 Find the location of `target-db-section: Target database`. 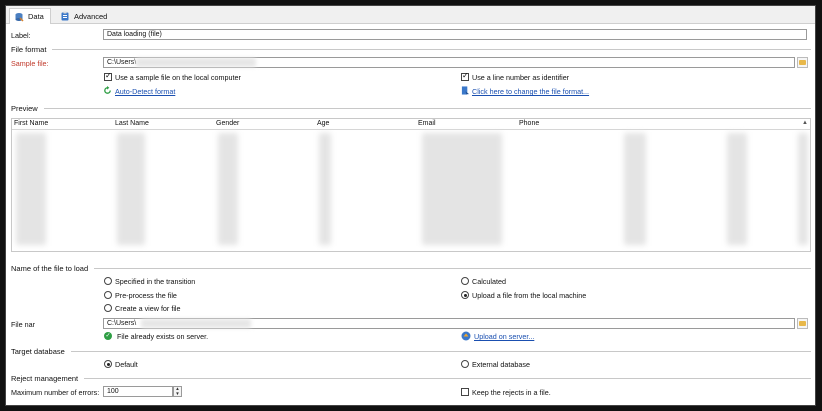

target-db-section: Target database is located at coordinates (411, 351).